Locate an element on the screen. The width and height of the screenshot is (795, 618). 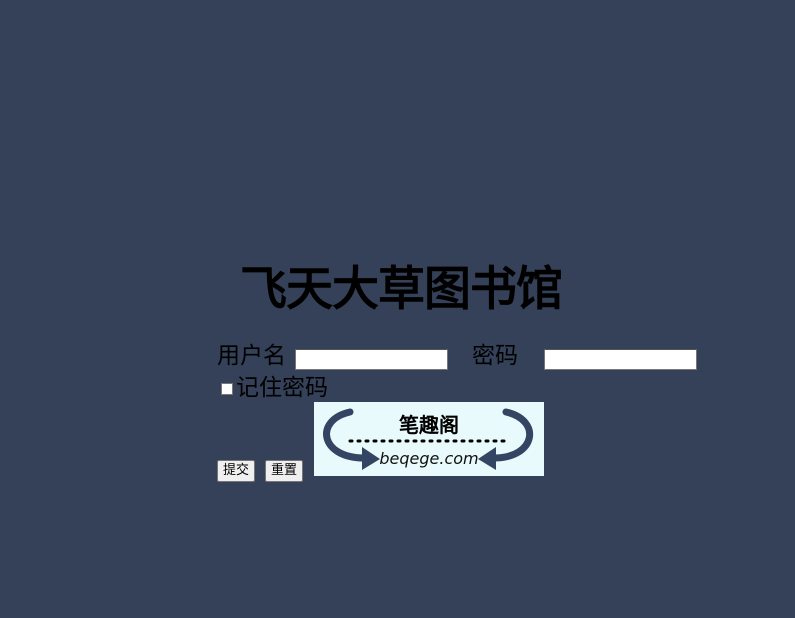
reset-button: 重置 is located at coordinates (284, 471).